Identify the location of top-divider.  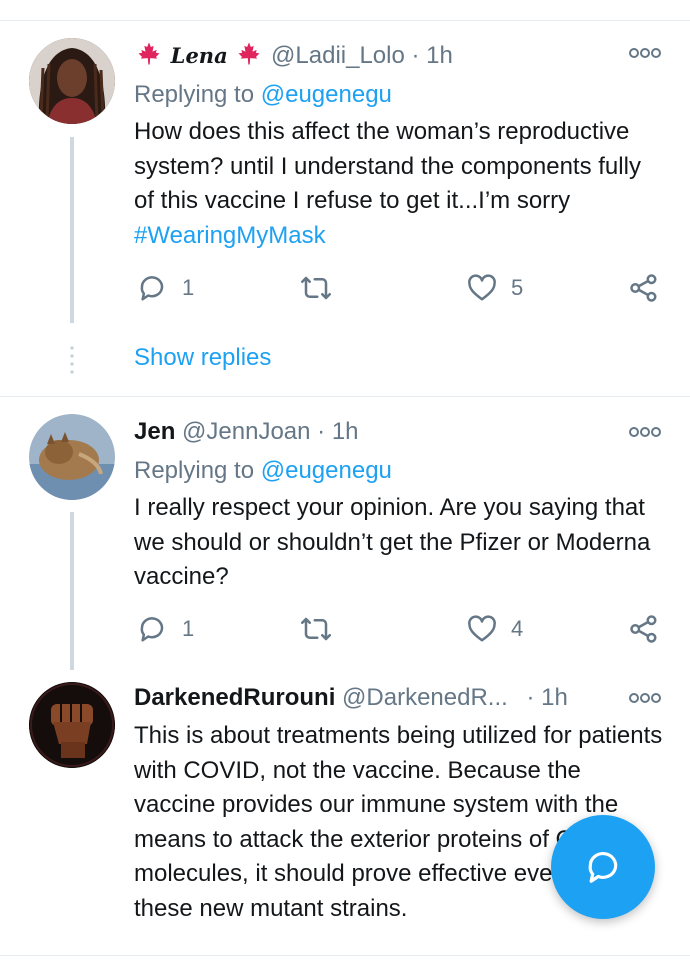
(345, 20).